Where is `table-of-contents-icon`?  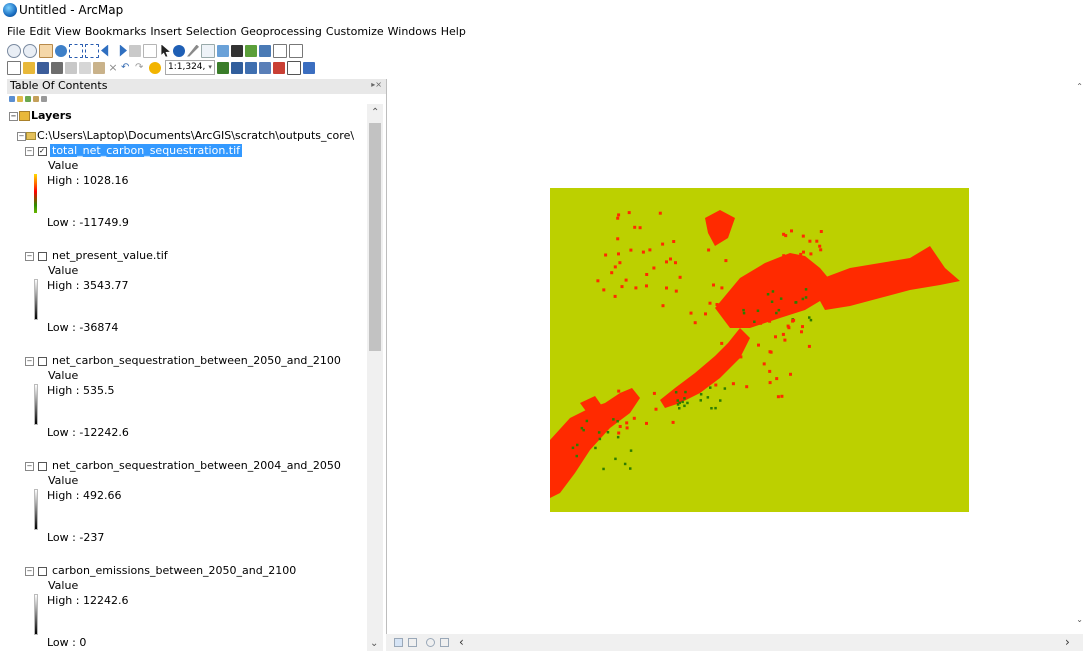 table-of-contents-icon is located at coordinates (236, 67).